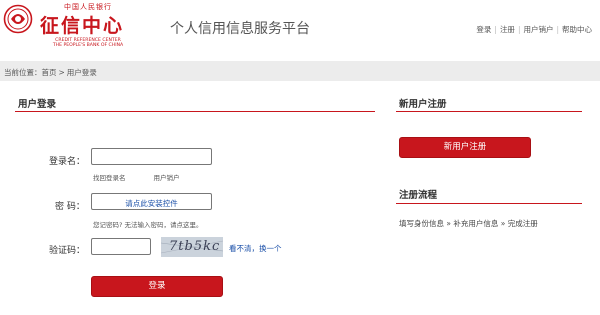  What do you see at coordinates (507, 29) in the screenshot?
I see `top-link-register: 注册` at bounding box center [507, 29].